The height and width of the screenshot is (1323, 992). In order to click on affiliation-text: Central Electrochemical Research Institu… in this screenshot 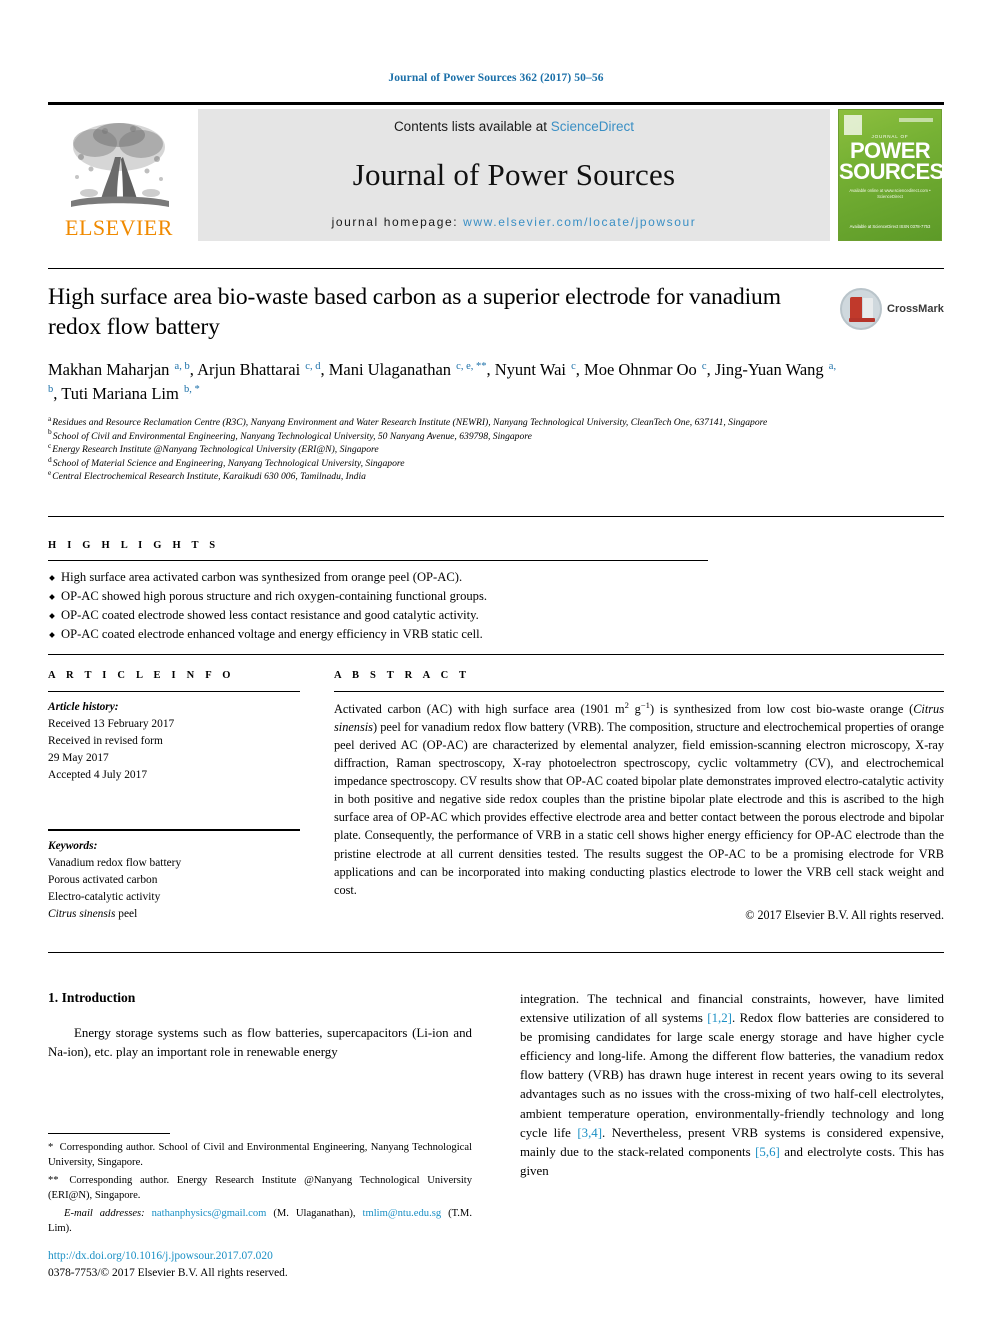, I will do `click(209, 477)`.